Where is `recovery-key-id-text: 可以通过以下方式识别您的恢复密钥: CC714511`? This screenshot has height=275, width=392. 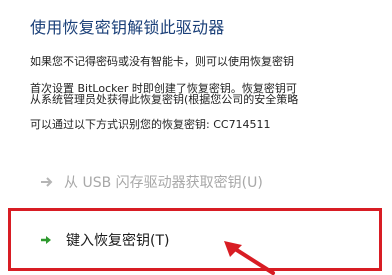
recovery-key-id-text: 可以通过以下方式识别您的恢复密钥: CC714511 is located at coordinates (150, 124).